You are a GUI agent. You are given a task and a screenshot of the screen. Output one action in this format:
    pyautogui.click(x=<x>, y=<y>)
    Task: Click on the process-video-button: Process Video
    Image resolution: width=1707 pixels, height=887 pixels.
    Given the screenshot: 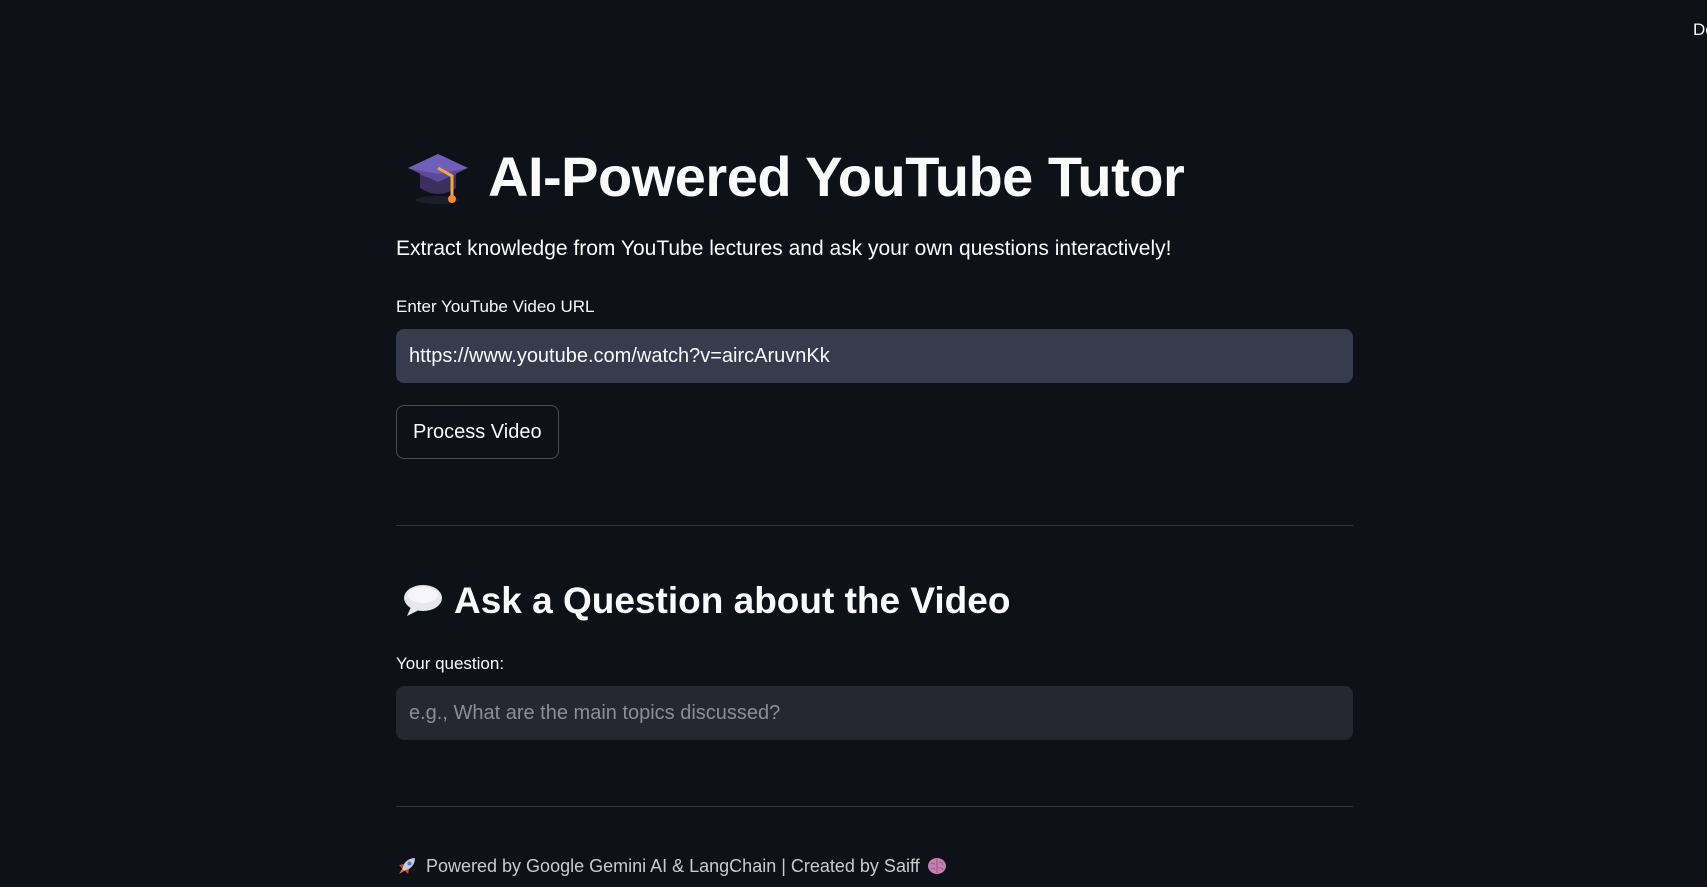 What is the action you would take?
    pyautogui.click(x=477, y=432)
    